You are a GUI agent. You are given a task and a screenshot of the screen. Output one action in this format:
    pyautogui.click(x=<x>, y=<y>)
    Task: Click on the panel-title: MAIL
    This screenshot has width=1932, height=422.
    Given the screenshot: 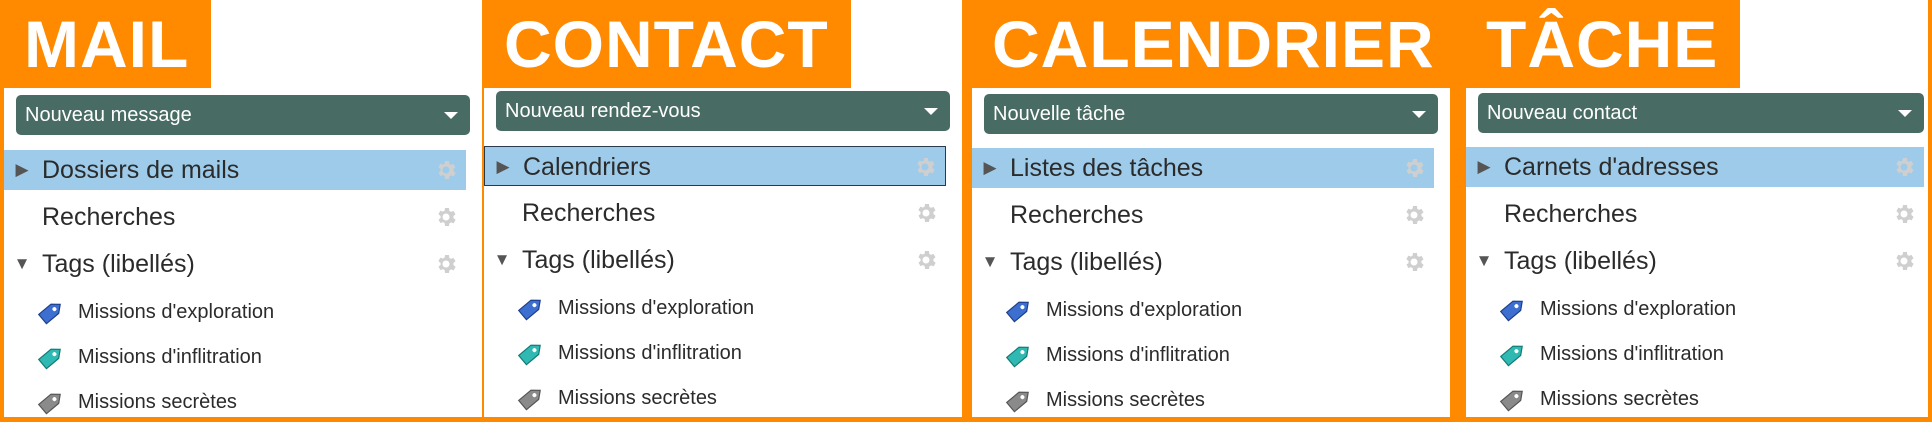 What is the action you would take?
    pyautogui.click(x=108, y=44)
    